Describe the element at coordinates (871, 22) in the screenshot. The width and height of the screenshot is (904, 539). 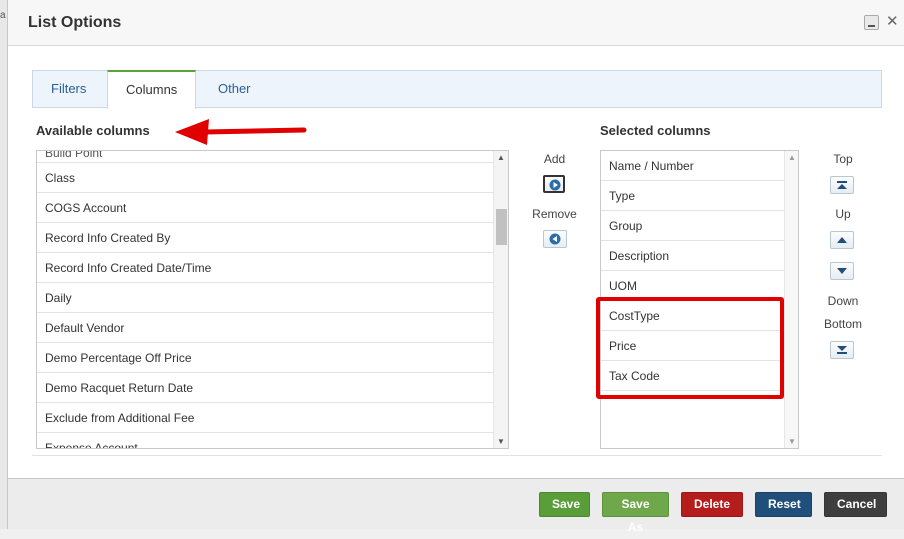
I see `minimize-icon` at that location.